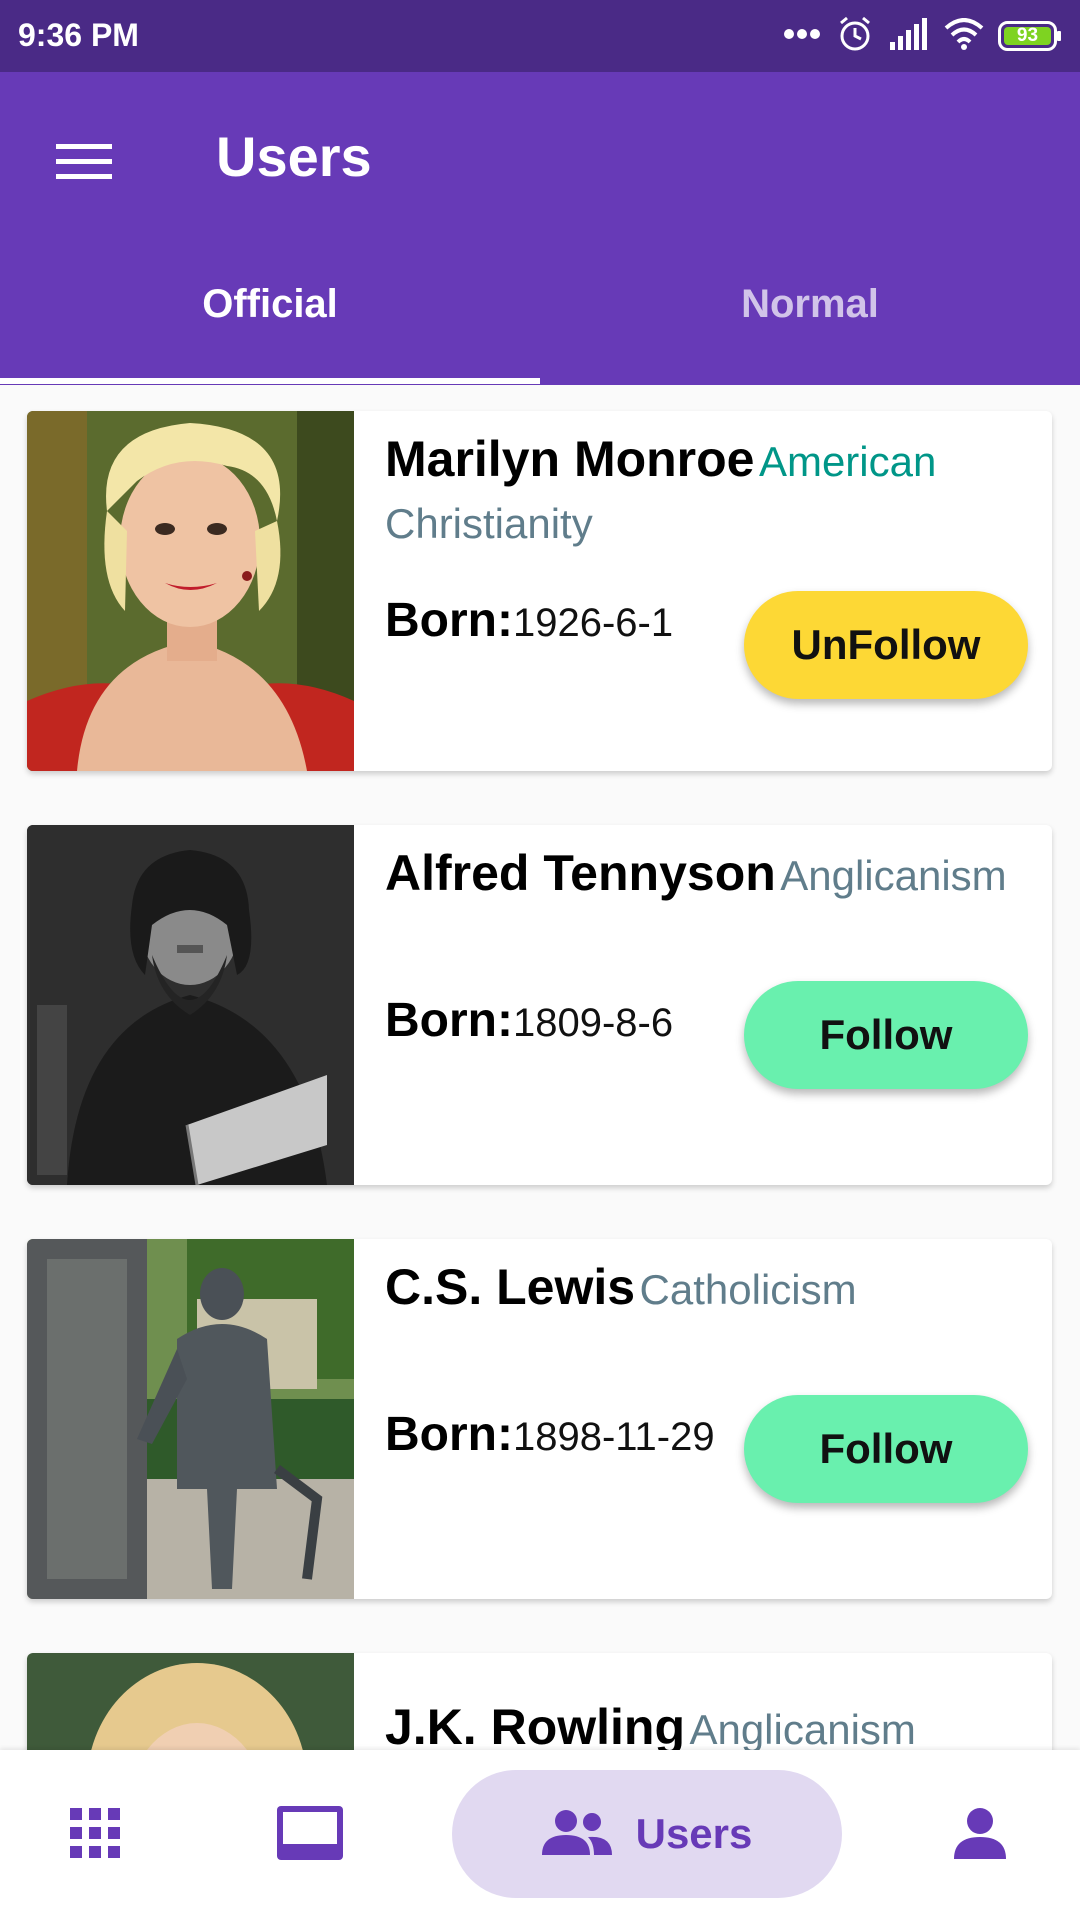  I want to click on tab-indicator, so click(270, 381).